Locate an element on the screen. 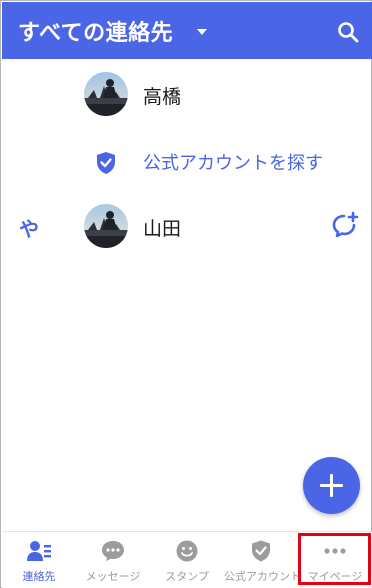  tab-label: 公式アカウント is located at coordinates (262, 576).